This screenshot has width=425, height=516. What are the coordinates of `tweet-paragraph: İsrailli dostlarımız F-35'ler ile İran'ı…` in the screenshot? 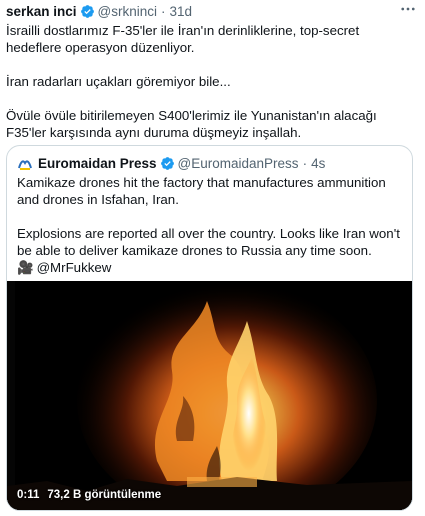 It's located at (183, 39).